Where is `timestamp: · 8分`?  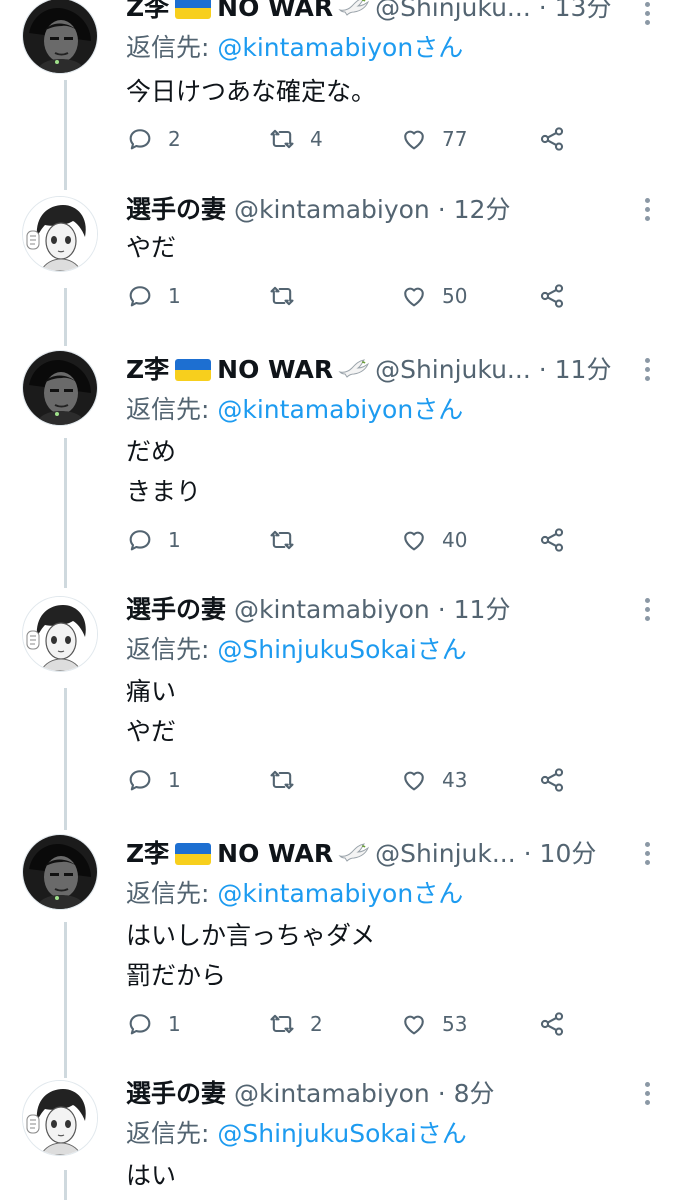 timestamp: · 8分 is located at coordinates (466, 1093).